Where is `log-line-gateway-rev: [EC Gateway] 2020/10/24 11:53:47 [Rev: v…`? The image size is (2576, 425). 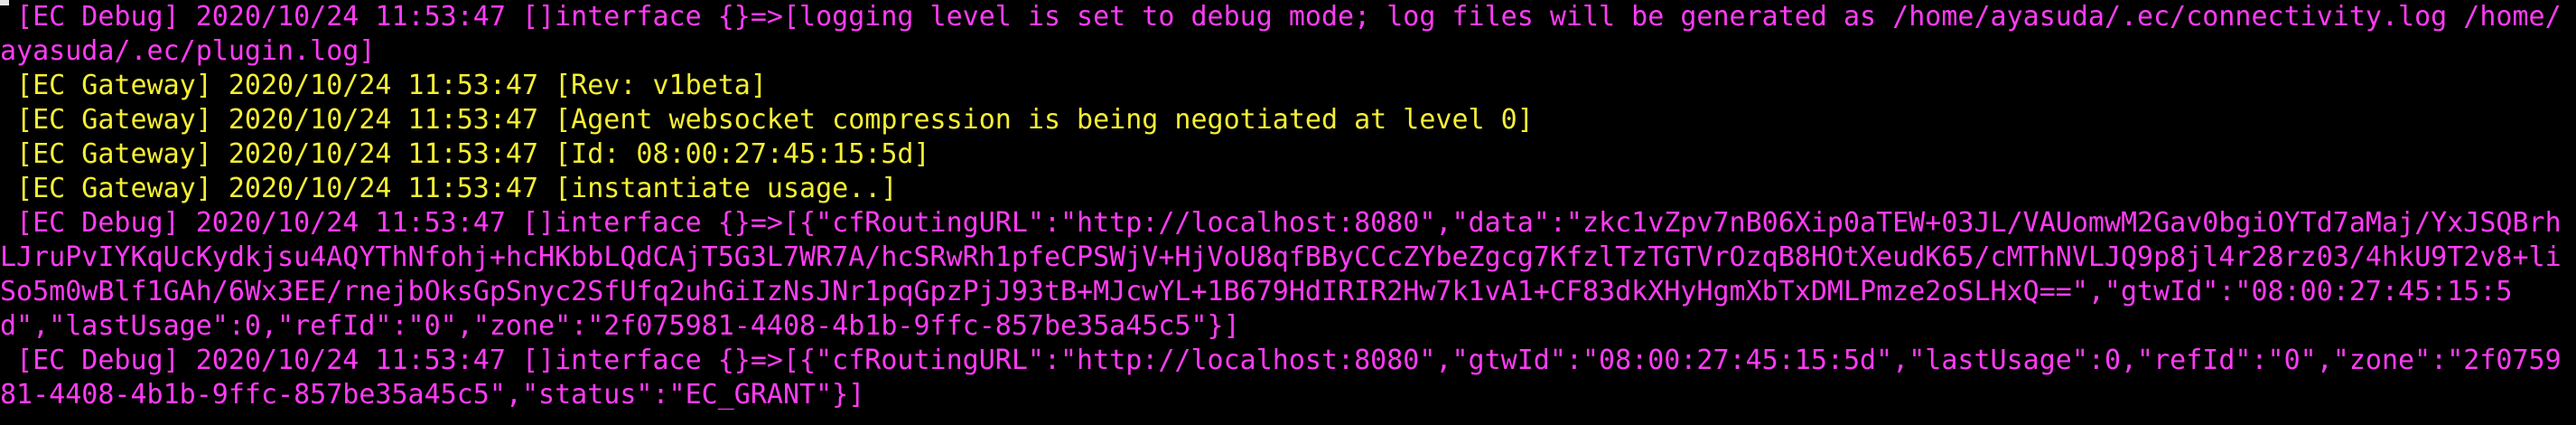
log-line-gateway-rev: [EC Gateway] 2020/10/24 11:53:47 [Rev: v… is located at coordinates (383, 86).